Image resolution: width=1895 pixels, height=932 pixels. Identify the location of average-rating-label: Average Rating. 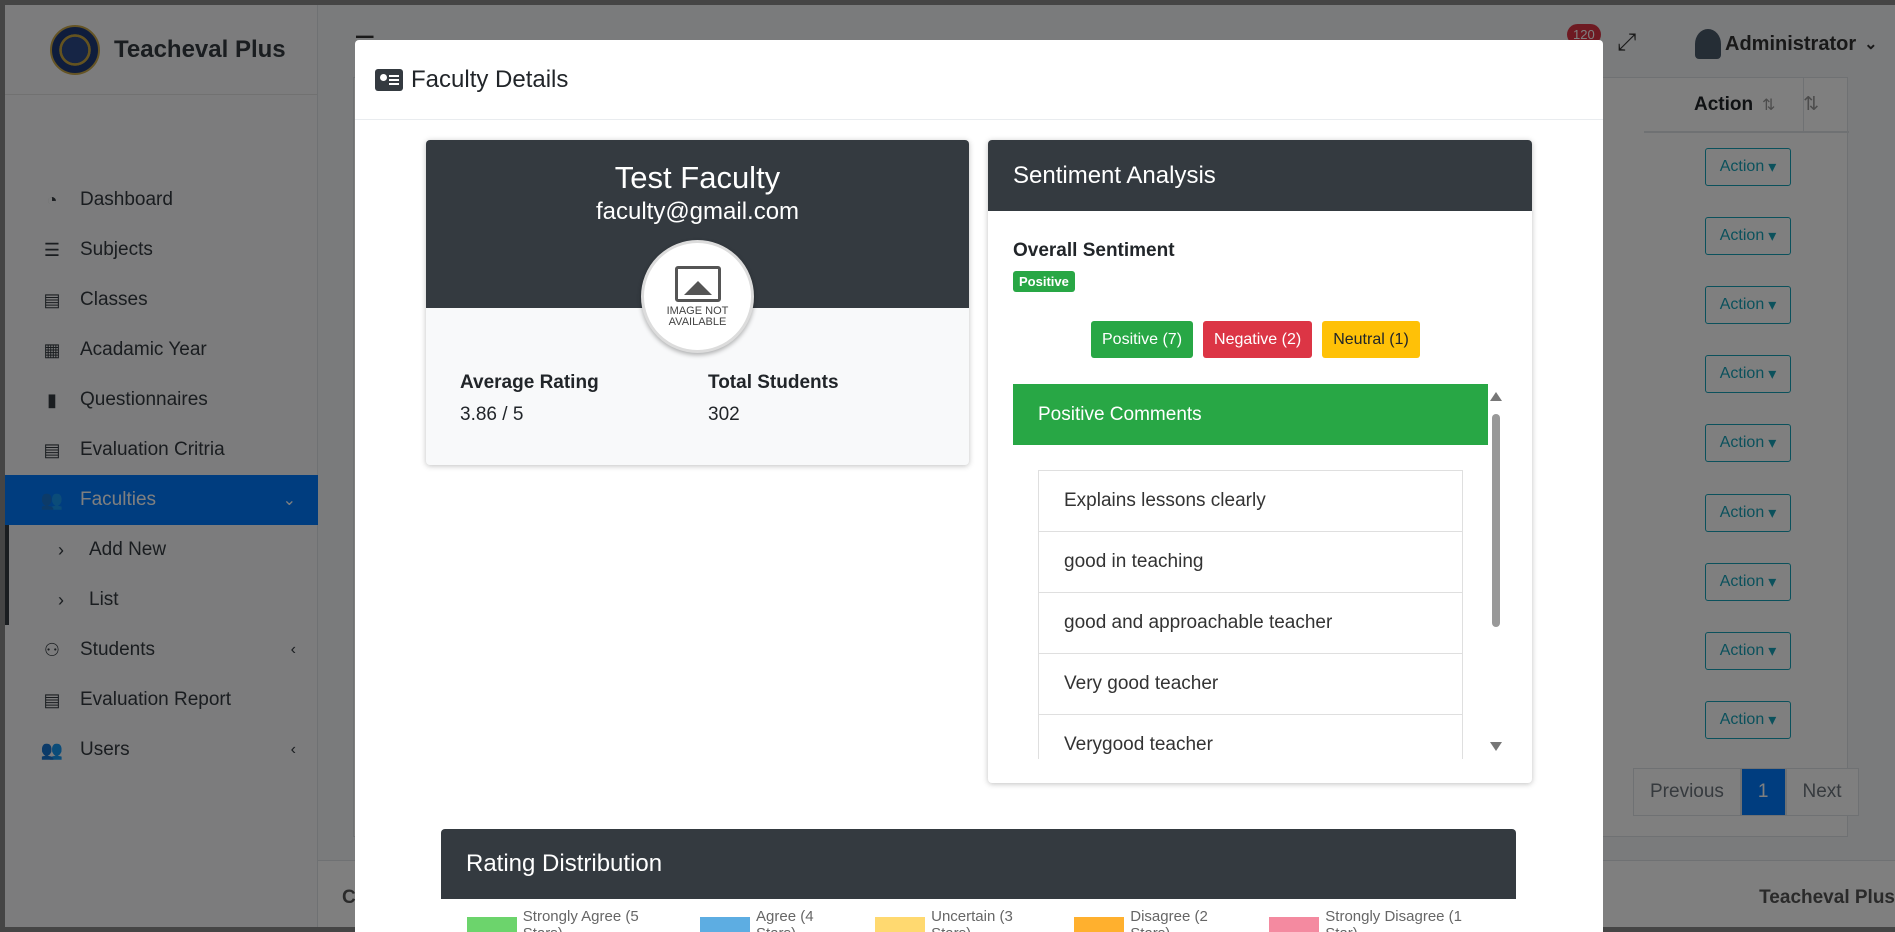
(529, 382).